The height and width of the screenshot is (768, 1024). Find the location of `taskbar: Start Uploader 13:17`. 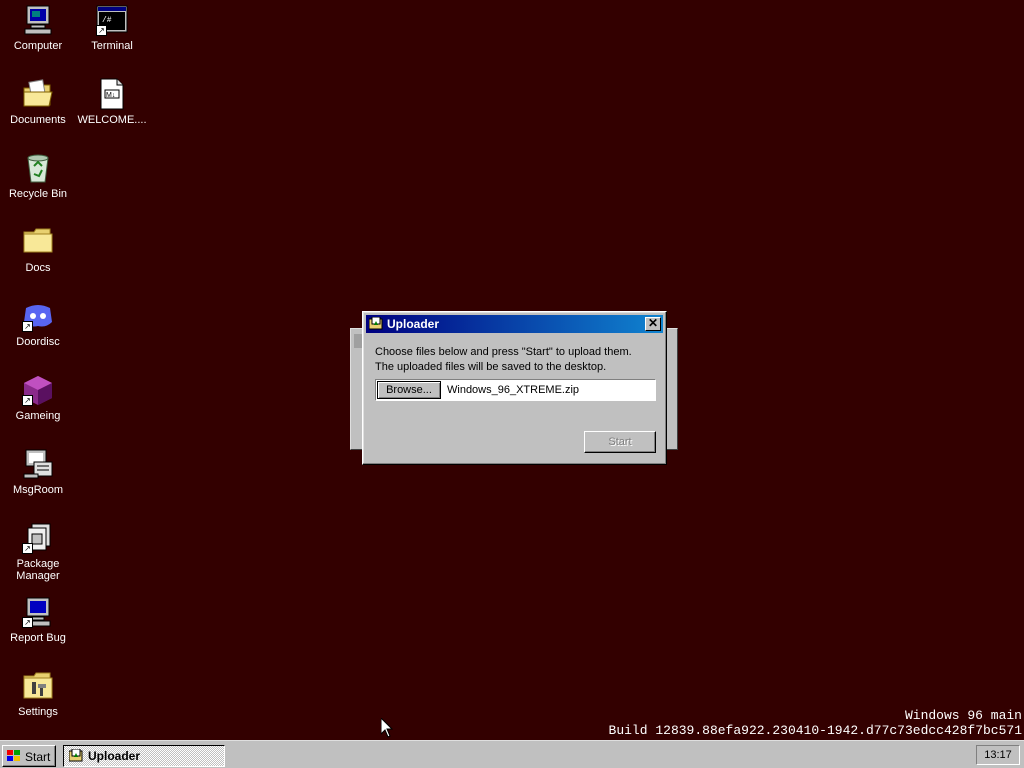

taskbar: Start Uploader 13:17 is located at coordinates (512, 754).